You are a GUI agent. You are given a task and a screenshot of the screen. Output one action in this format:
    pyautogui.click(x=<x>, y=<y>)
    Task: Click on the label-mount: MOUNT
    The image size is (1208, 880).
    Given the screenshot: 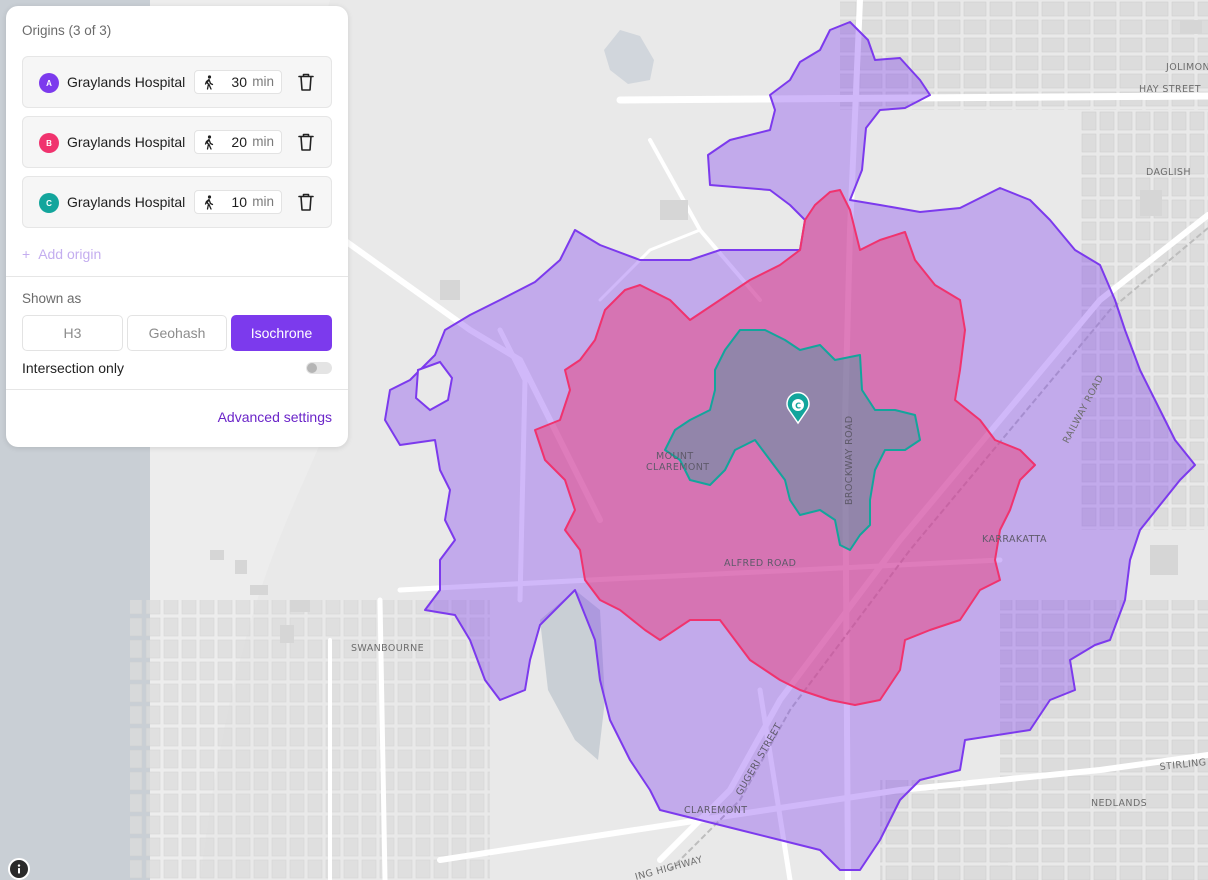 What is the action you would take?
    pyautogui.click(x=675, y=456)
    